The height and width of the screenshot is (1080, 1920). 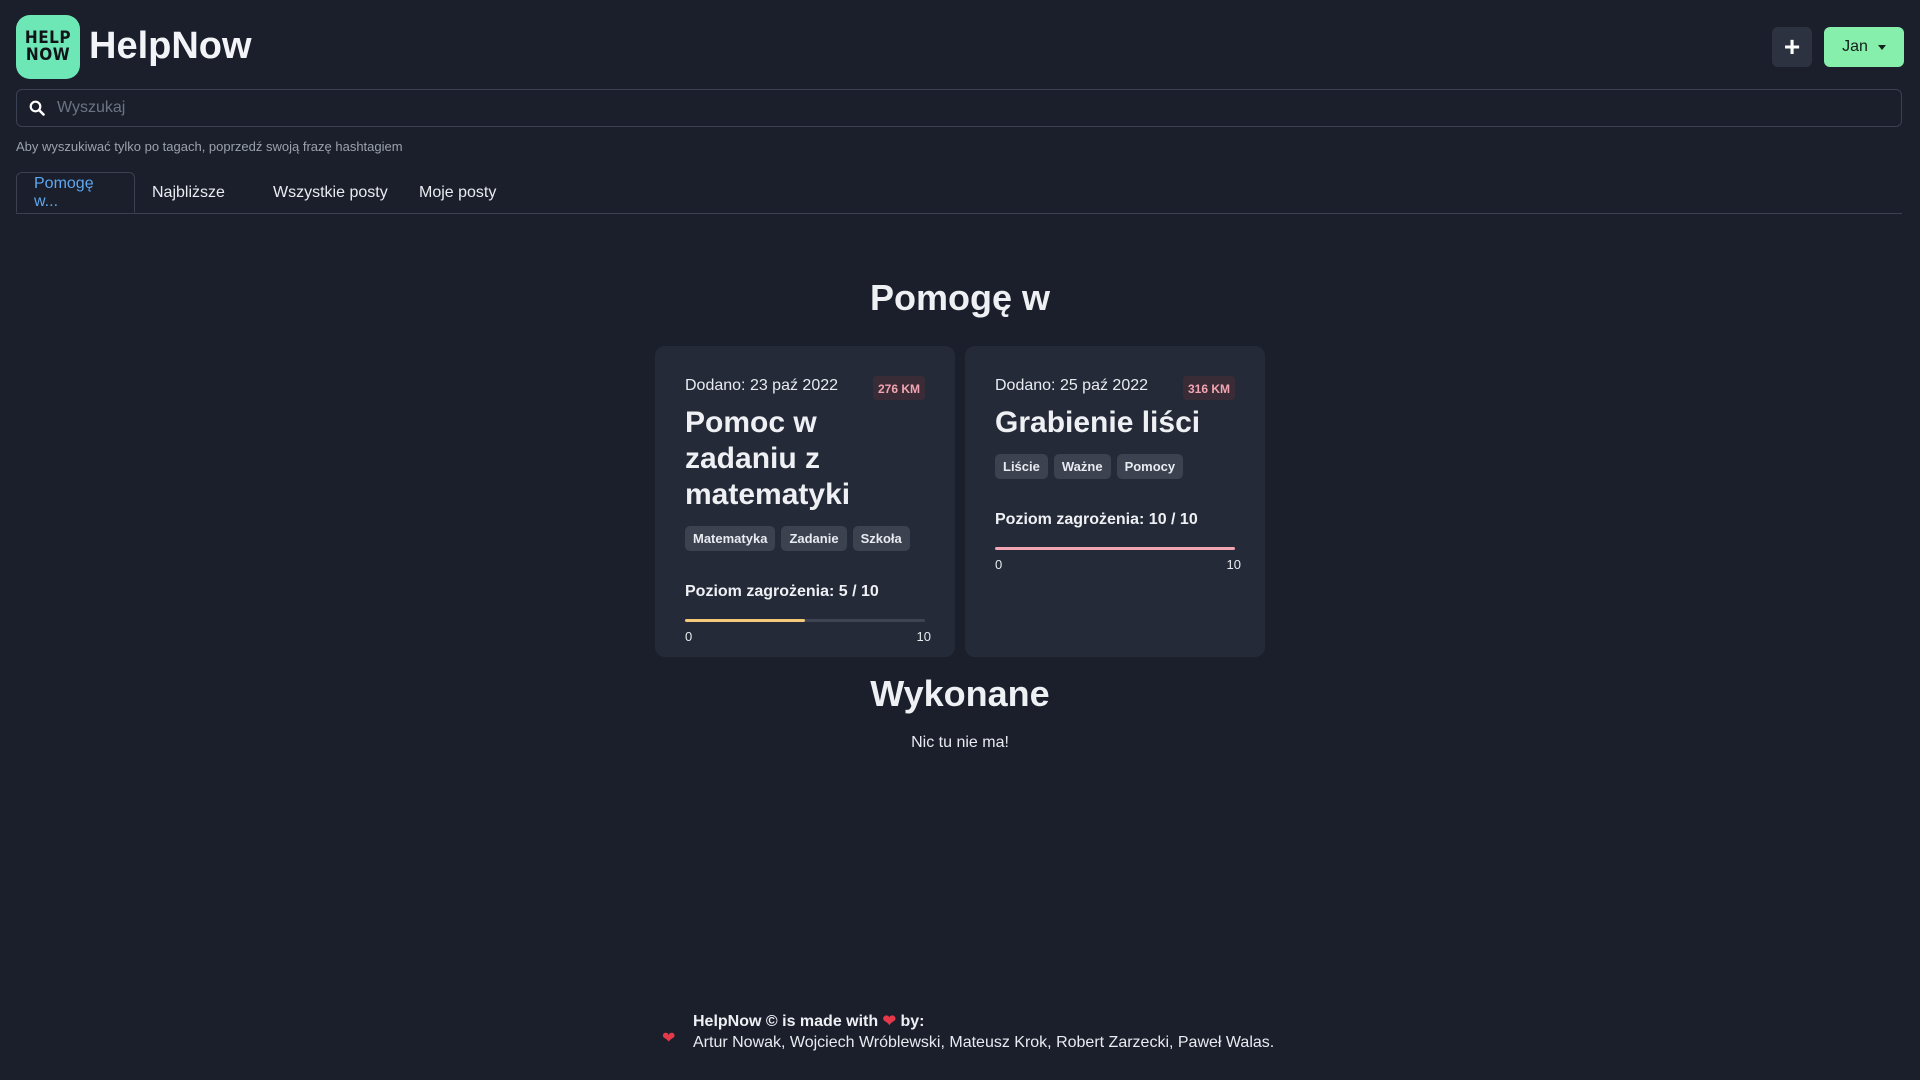 What do you see at coordinates (1115, 423) in the screenshot?
I see `post-title: Grabienie liści` at bounding box center [1115, 423].